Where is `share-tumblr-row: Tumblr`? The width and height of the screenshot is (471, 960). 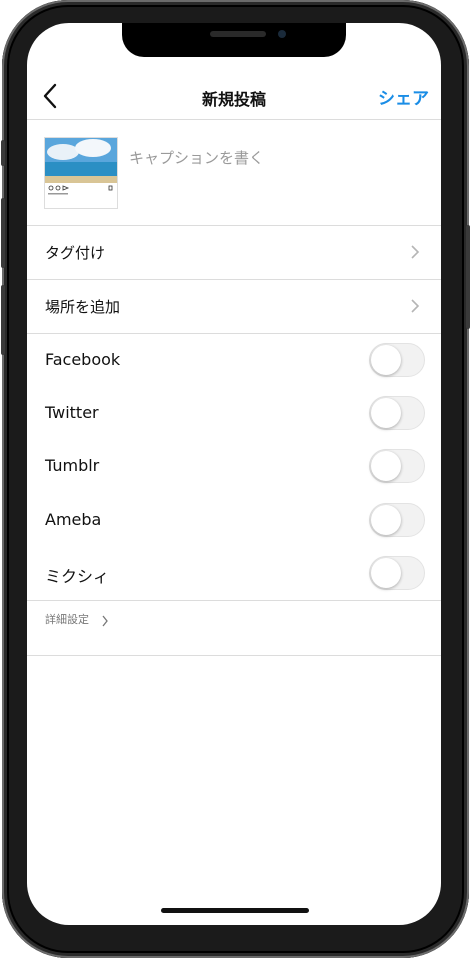 share-tumblr-row: Tumblr is located at coordinates (234, 466).